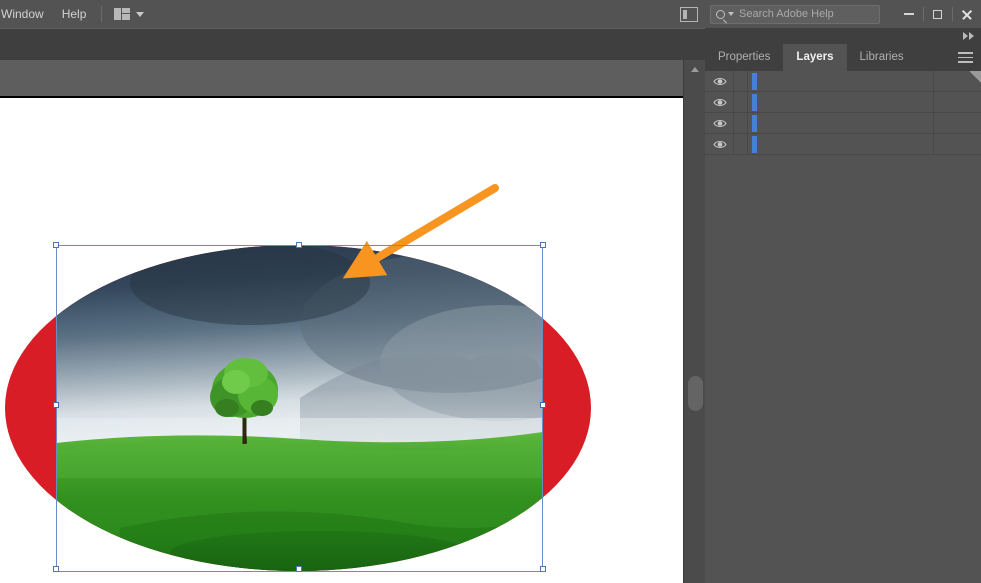 The image size is (981, 583). Describe the element at coordinates (352, 78) in the screenshot. I see `document-tab-strip` at that location.